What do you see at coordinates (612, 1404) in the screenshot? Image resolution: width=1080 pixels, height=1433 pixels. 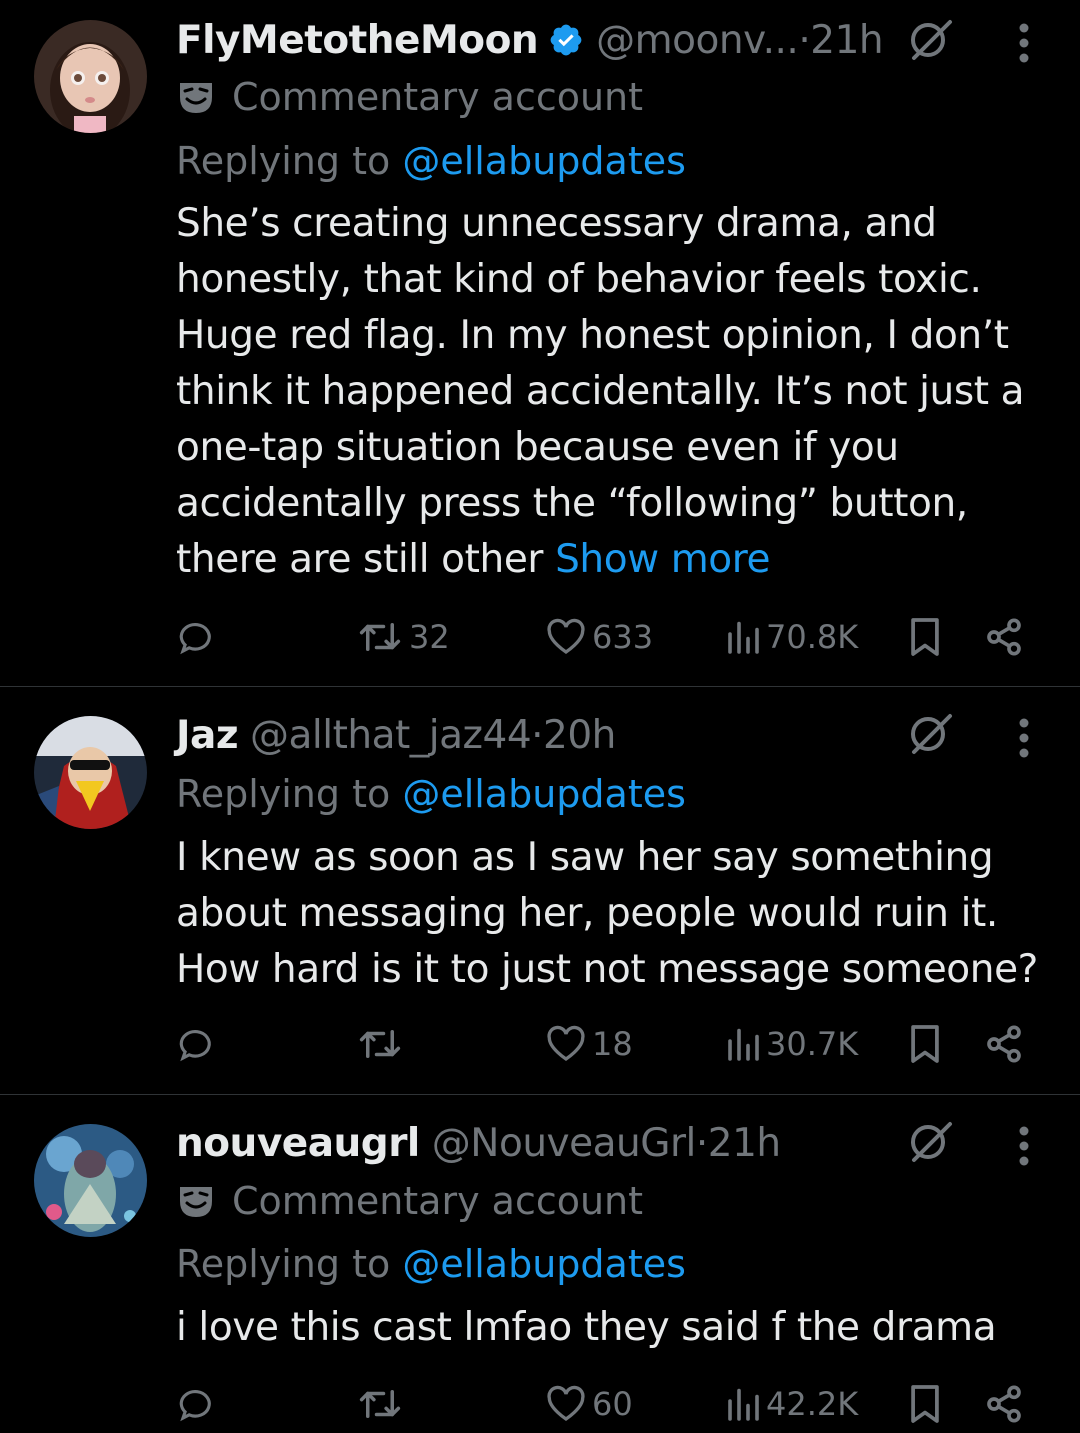 I see `like-count: 60` at bounding box center [612, 1404].